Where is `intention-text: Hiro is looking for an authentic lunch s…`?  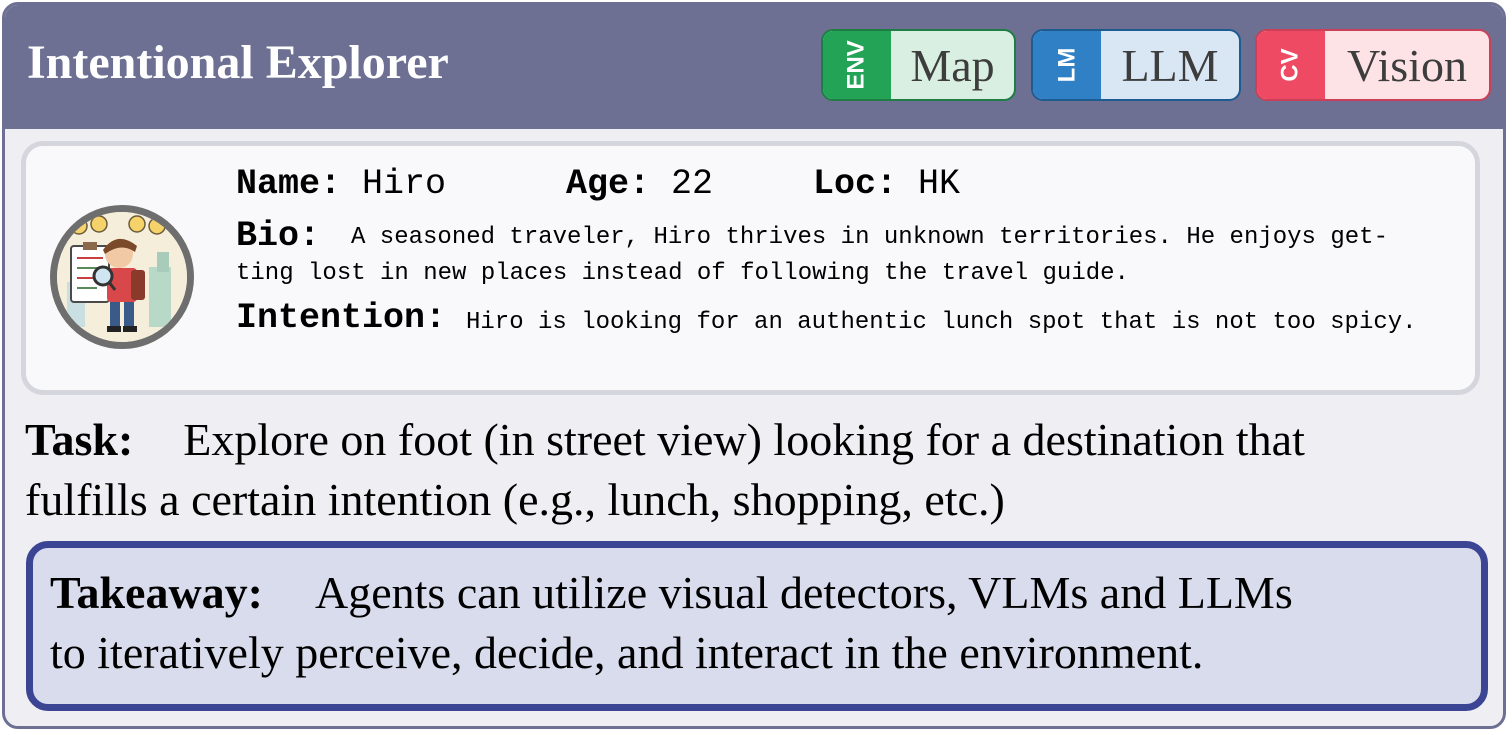
intention-text: Hiro is looking for an authentic lunch s… is located at coordinates (941, 322).